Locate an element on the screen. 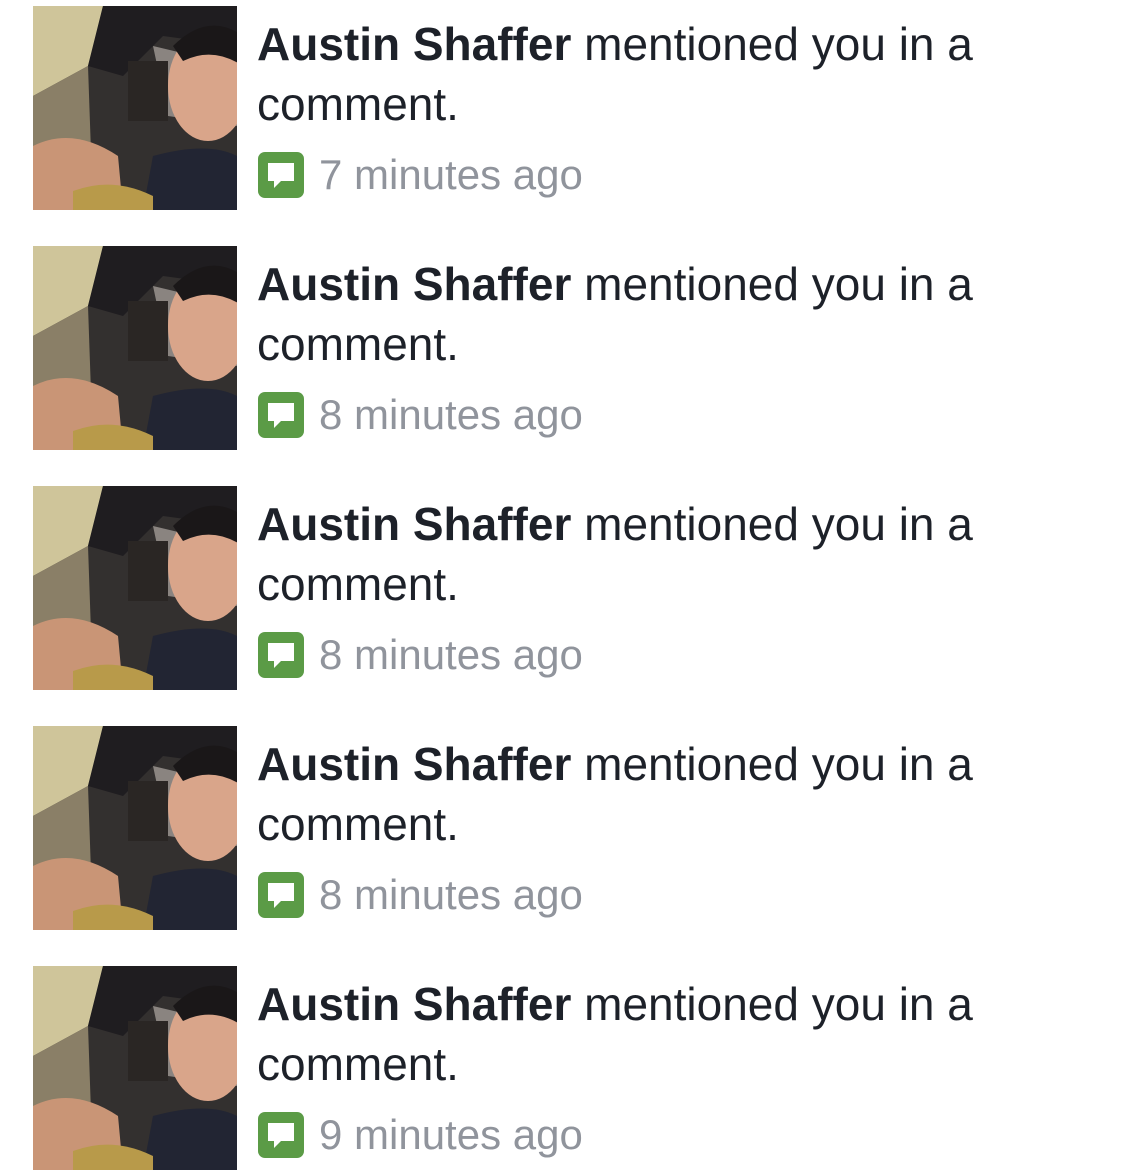  notification-time: 9 minutes ago is located at coordinates (451, 1134).